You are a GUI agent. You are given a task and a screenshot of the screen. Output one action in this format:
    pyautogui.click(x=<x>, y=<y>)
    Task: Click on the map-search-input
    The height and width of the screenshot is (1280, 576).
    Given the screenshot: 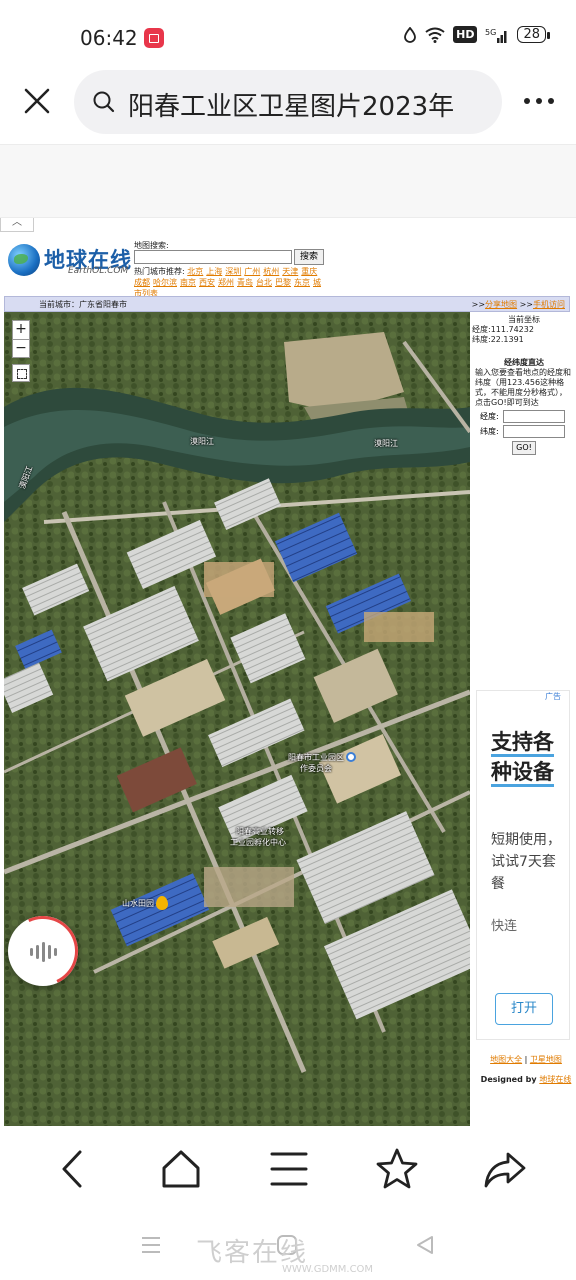 What is the action you would take?
    pyautogui.click(x=213, y=257)
    